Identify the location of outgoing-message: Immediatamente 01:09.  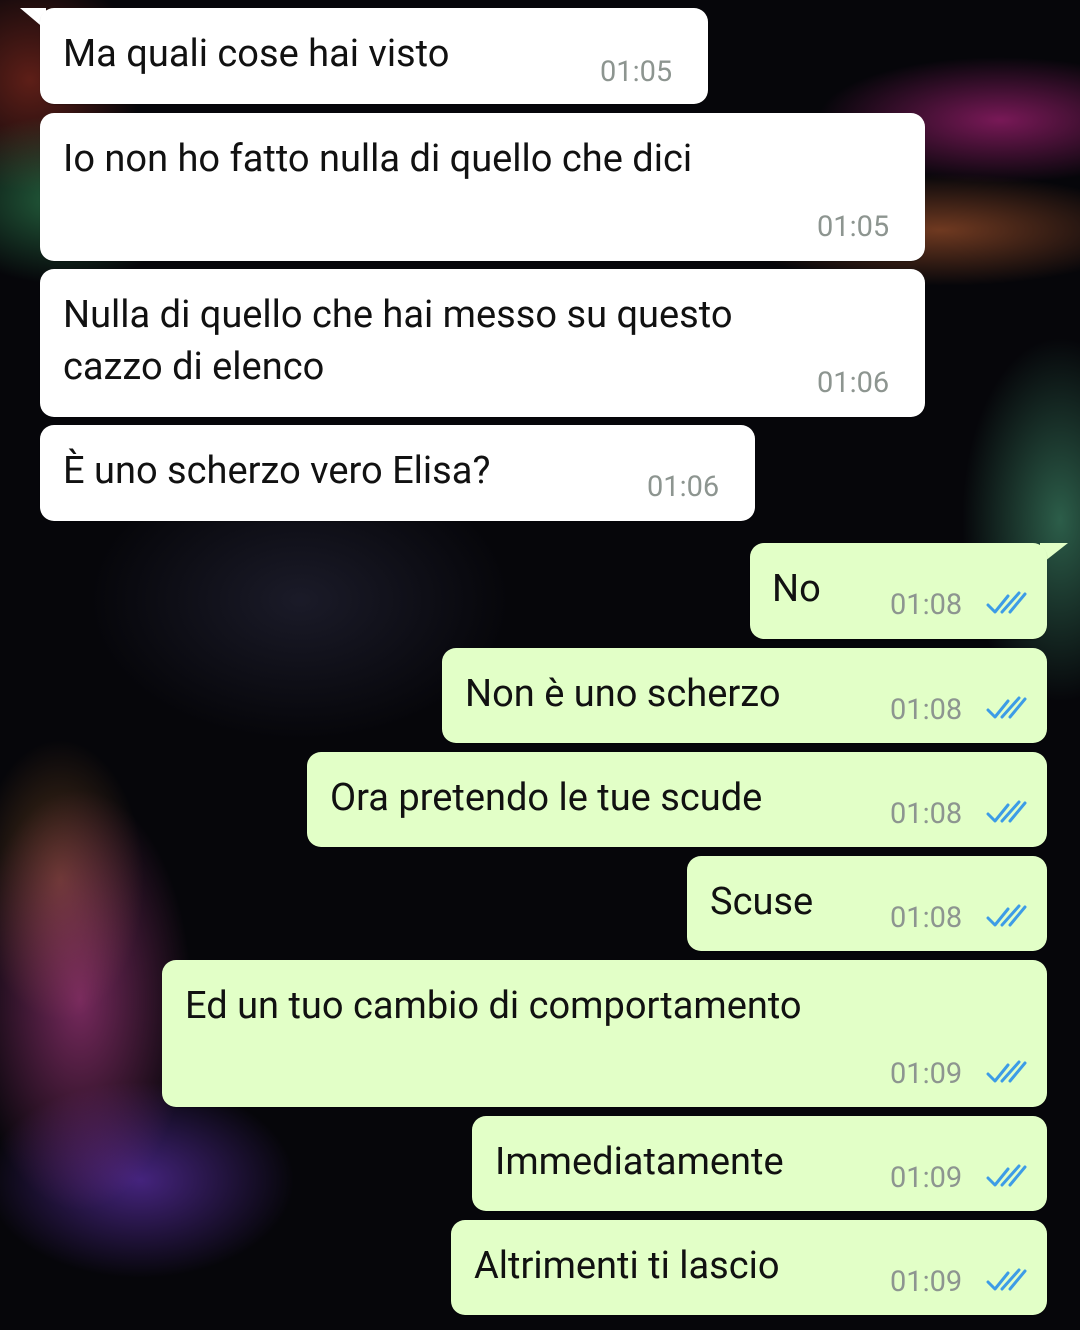
(759, 1163).